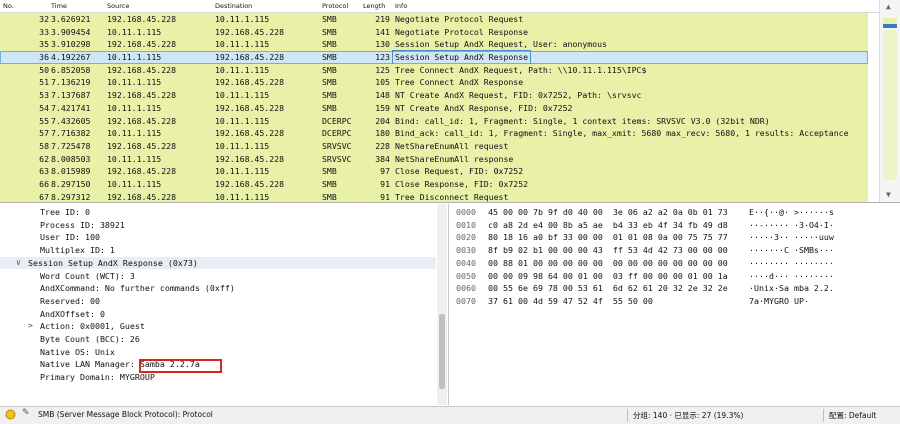 This screenshot has height=424, width=900. What do you see at coordinates (452, 145) in the screenshot?
I see `packet-cell-info: NetShareEnumAll request` at bounding box center [452, 145].